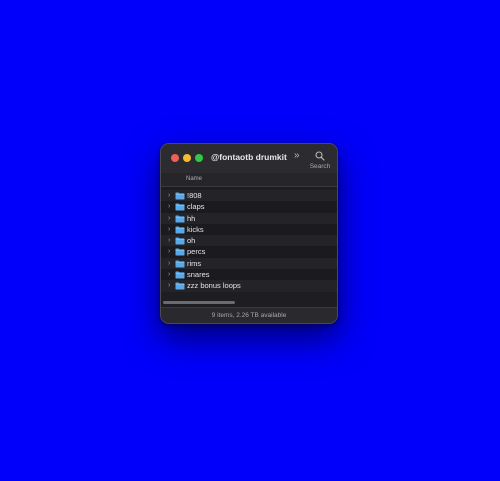 This screenshot has width=500, height=481. Describe the element at coordinates (249, 275) in the screenshot. I see `list-item: › snares` at that location.